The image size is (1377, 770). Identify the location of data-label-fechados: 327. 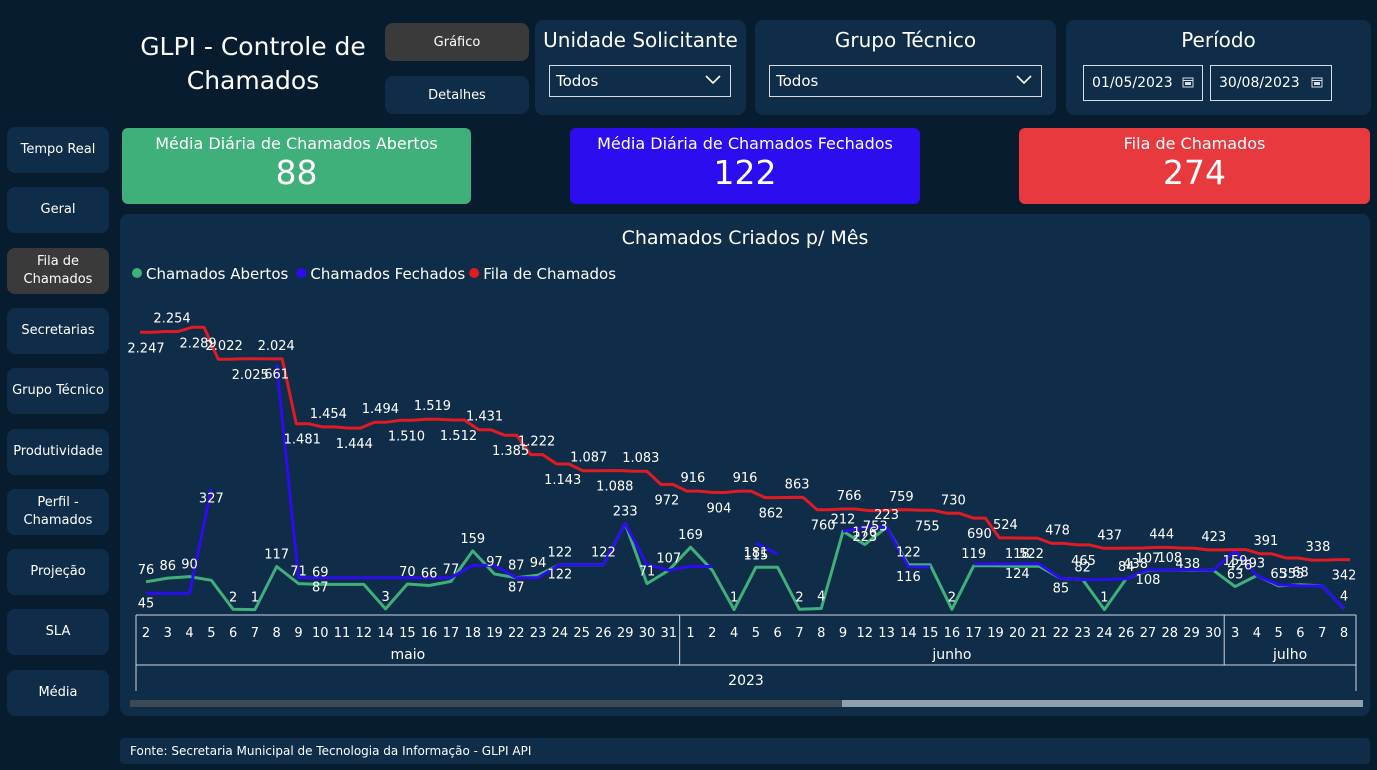
(211, 499).